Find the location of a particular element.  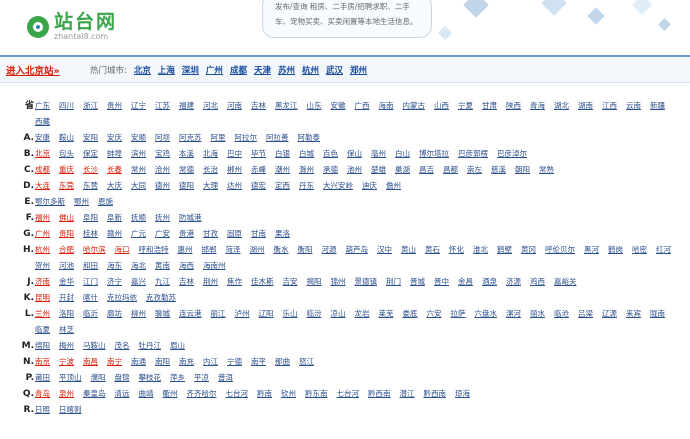

city-link: 萍乡 is located at coordinates (177, 378).